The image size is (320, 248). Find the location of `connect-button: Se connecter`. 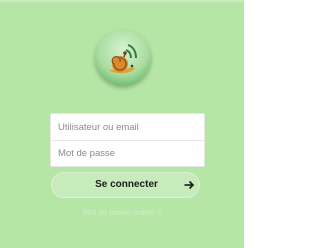

connect-button: Se connecter is located at coordinates (125, 185).